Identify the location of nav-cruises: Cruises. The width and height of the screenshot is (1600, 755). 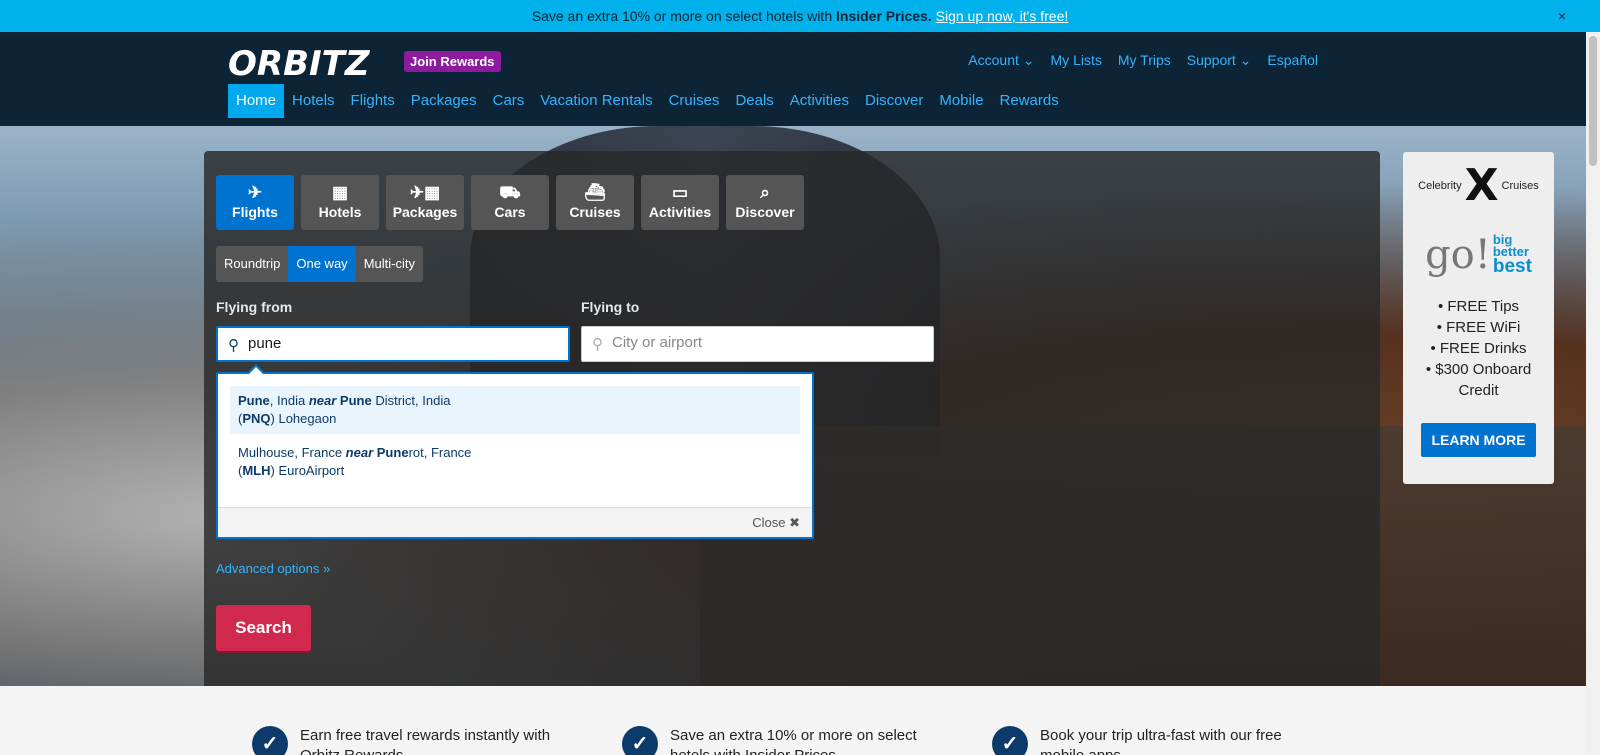
(694, 101).